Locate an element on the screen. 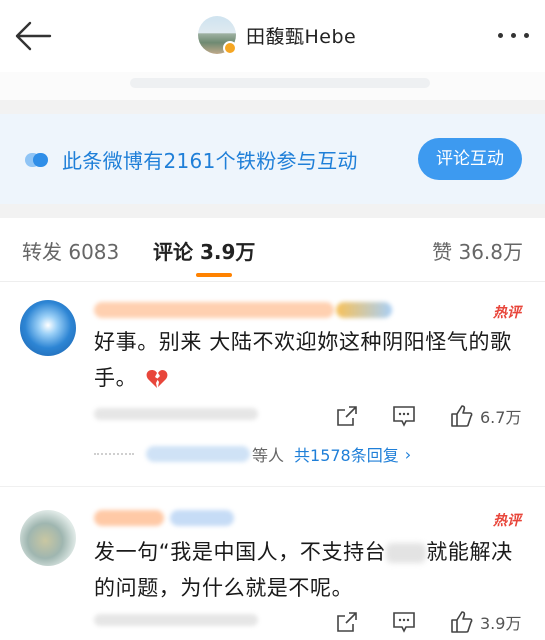 This screenshot has height=640, width=545. verified-badge-icon is located at coordinates (230, 48).